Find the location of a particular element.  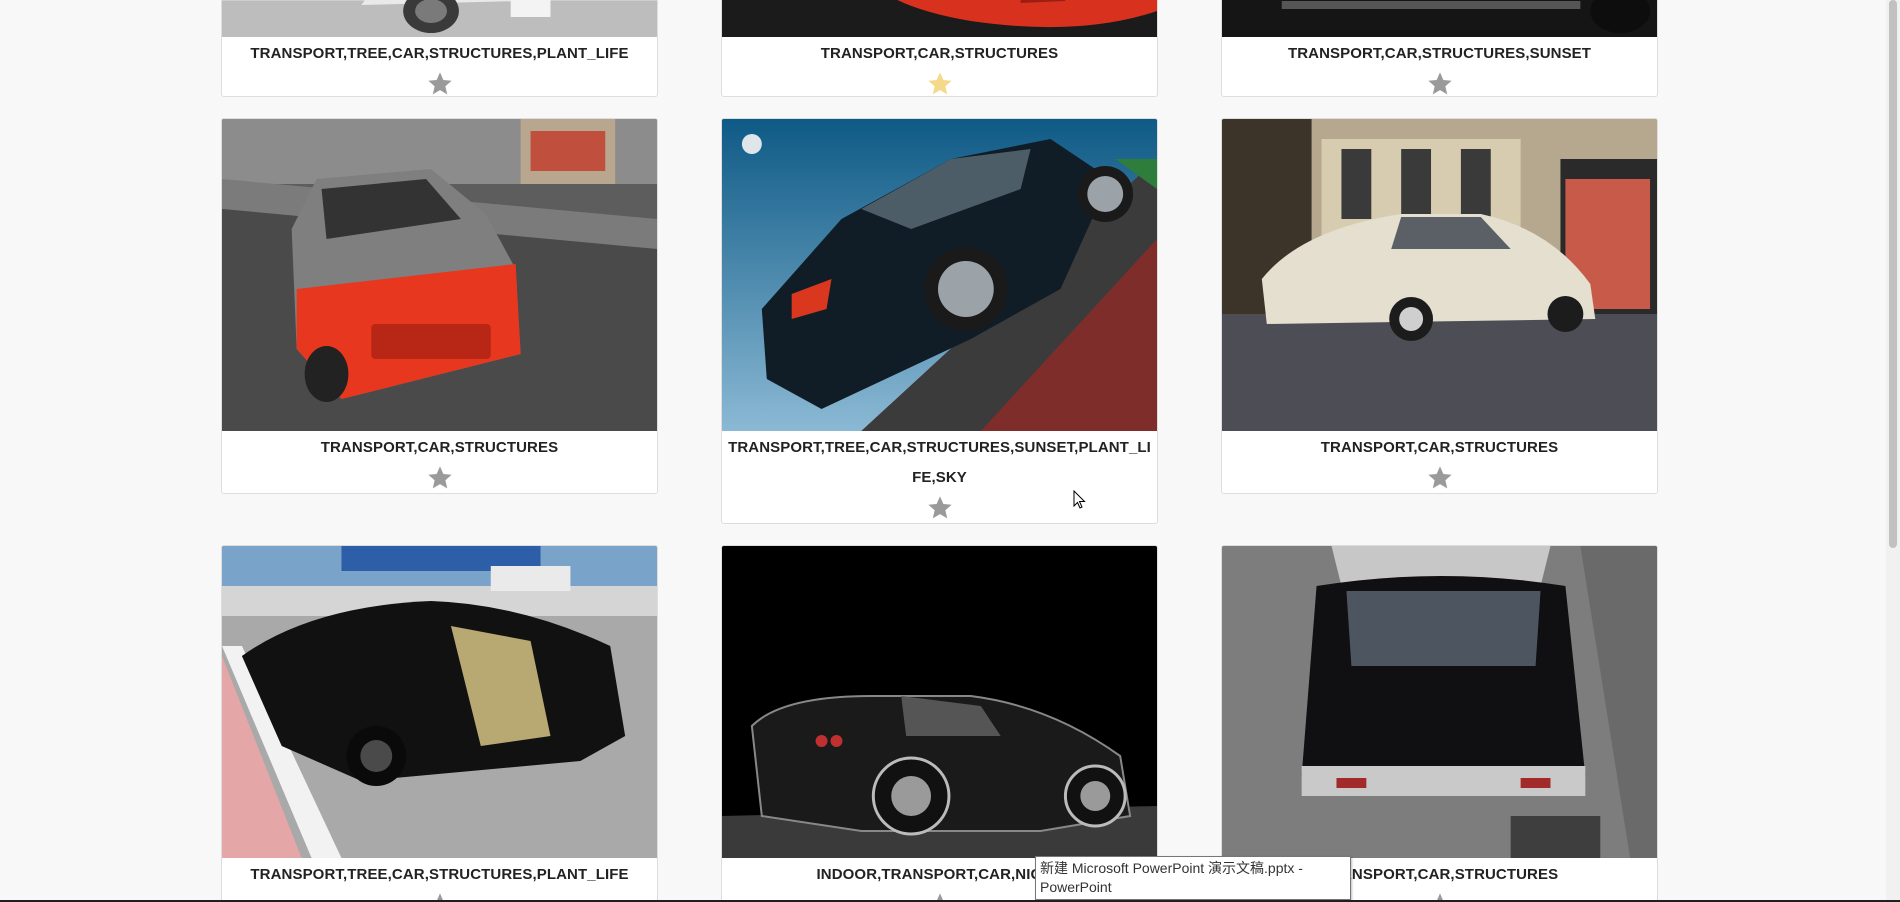

photo-card: TRANSPORT,CAR,STRUCTURES,SUNSET is located at coordinates (1439, 48).